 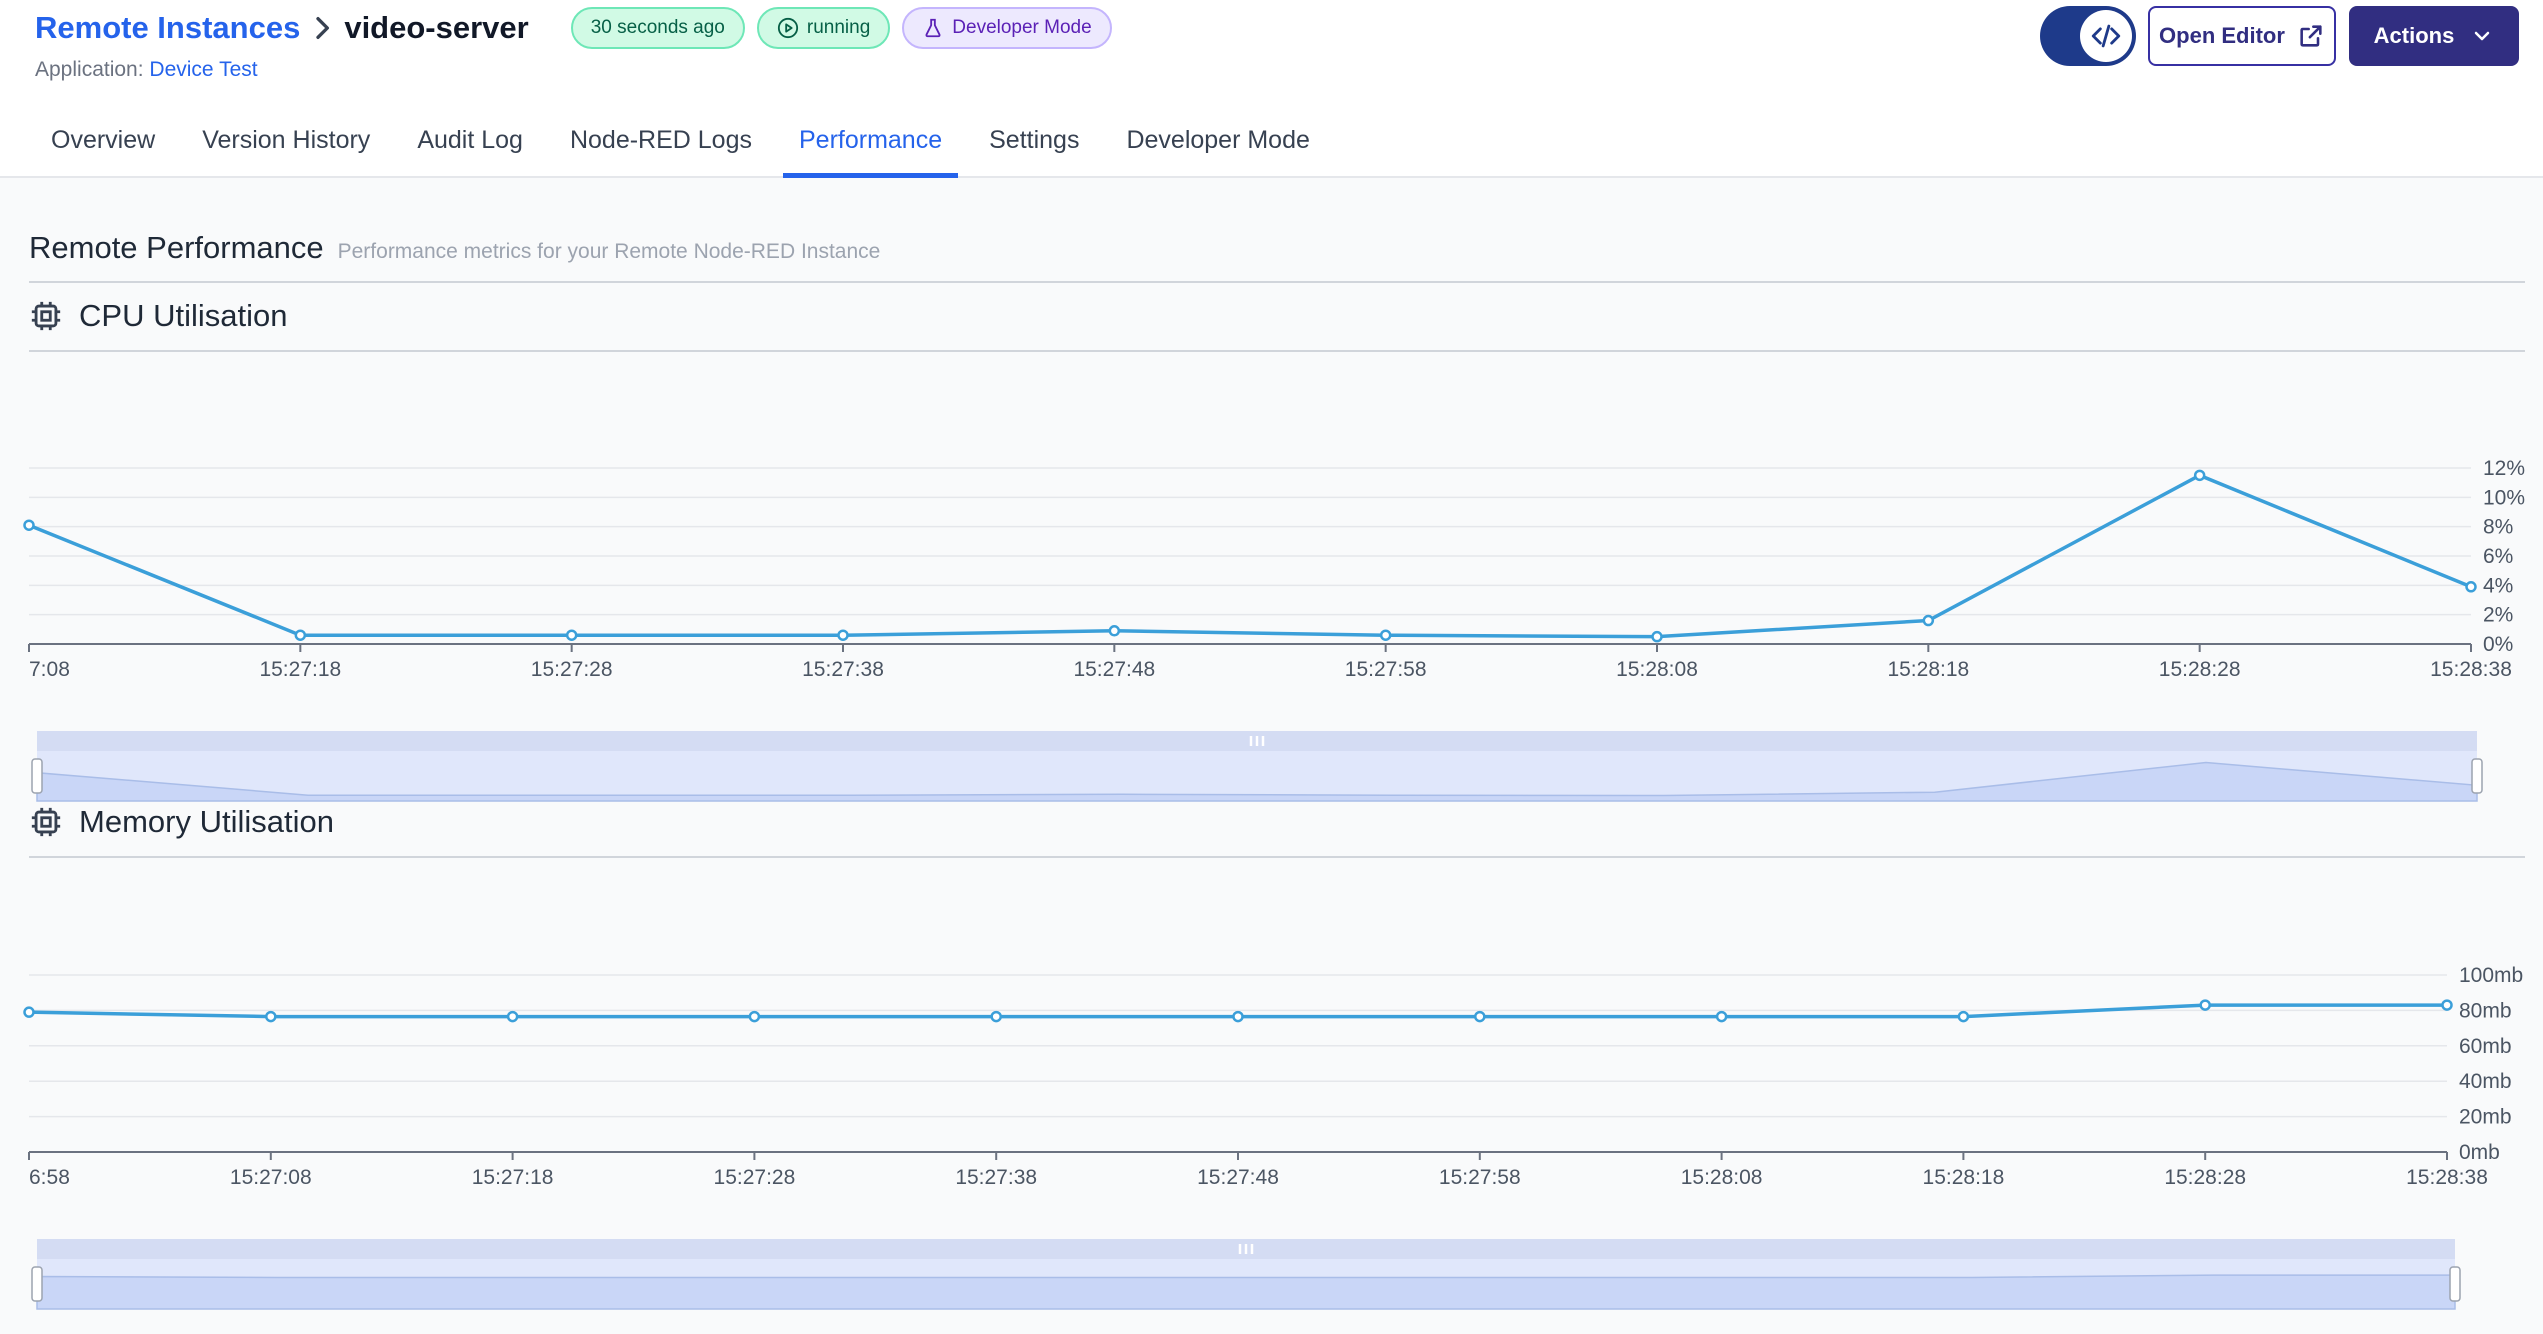 I want to click on cpu-chart-header: CPU Utilisation, so click(x=158, y=316).